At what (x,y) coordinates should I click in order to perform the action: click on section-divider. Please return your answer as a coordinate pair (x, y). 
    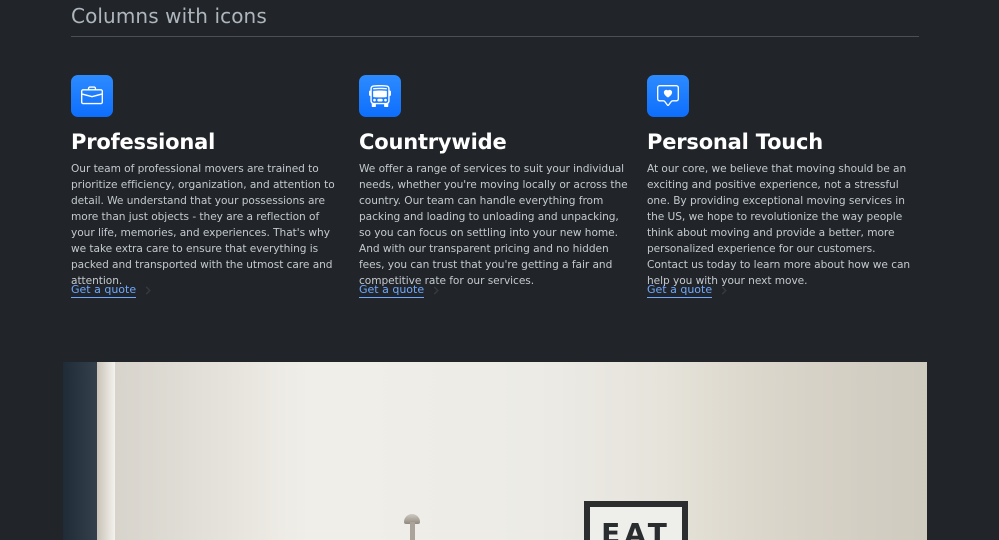
    Looking at the image, I should click on (495, 36).